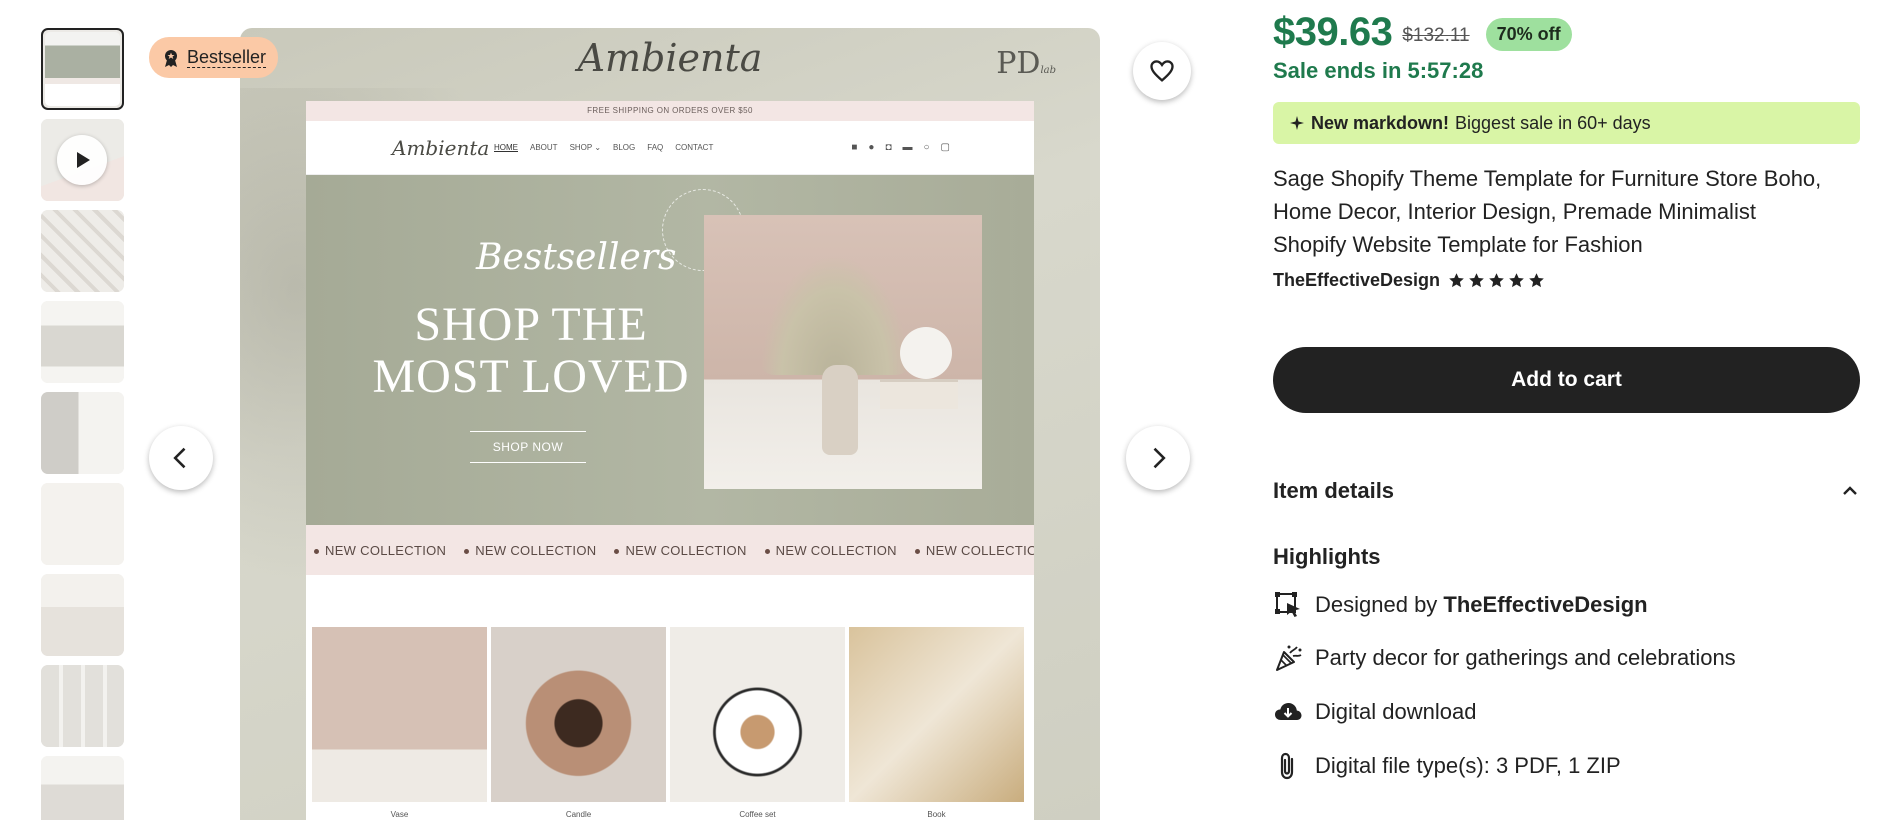  What do you see at coordinates (888, 147) in the screenshot?
I see `instagram-icon: ◘` at bounding box center [888, 147].